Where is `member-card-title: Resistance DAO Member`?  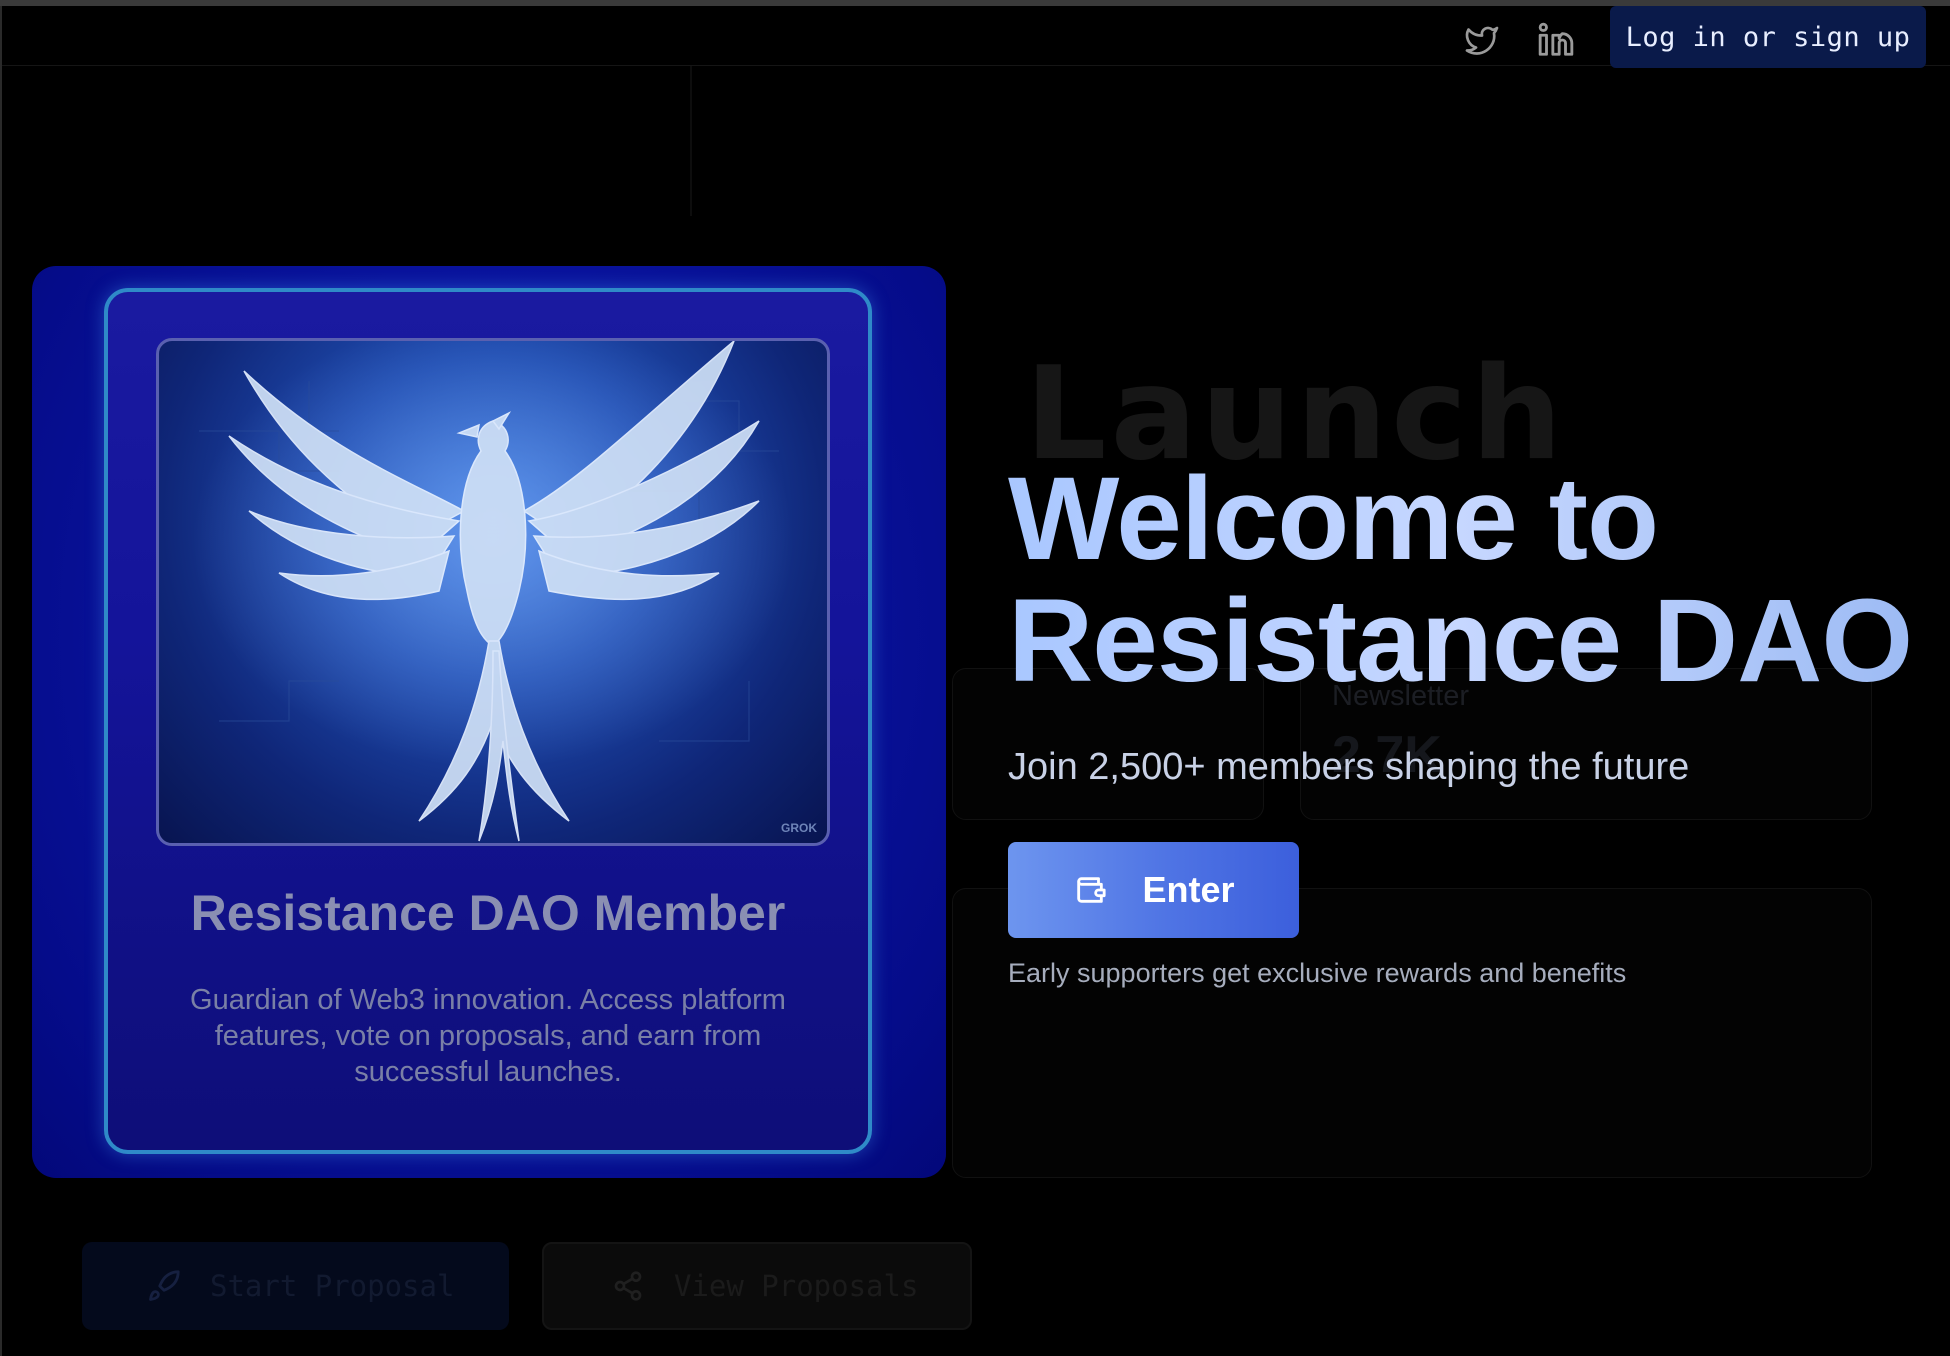 member-card-title: Resistance DAO Member is located at coordinates (488, 913).